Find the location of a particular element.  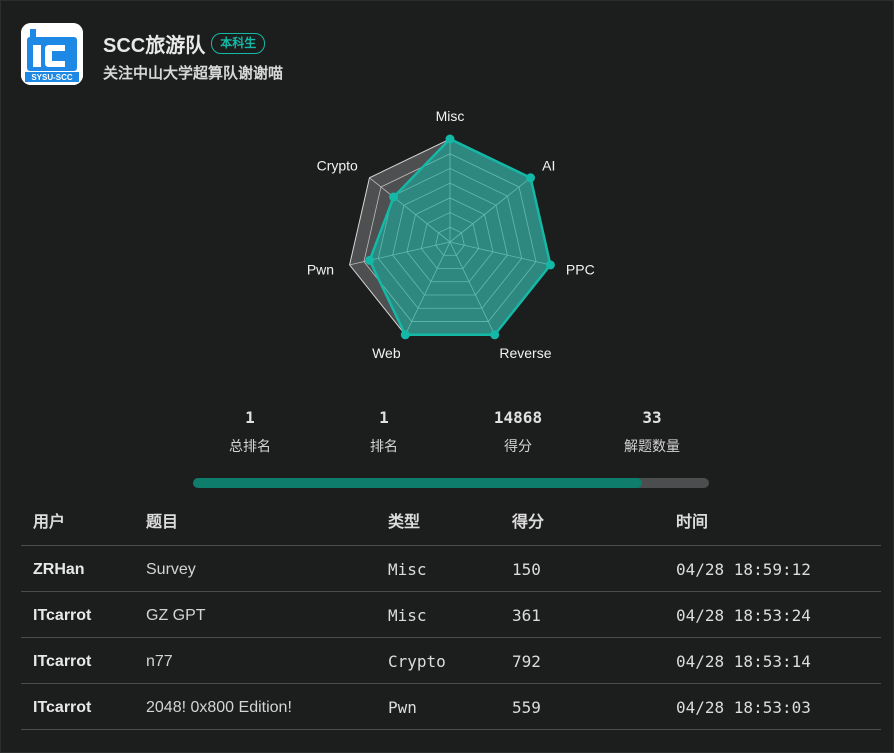

table-row: ITcarrot GZ GPT Misc 361 04/28 18:53:24 is located at coordinates (451, 615).